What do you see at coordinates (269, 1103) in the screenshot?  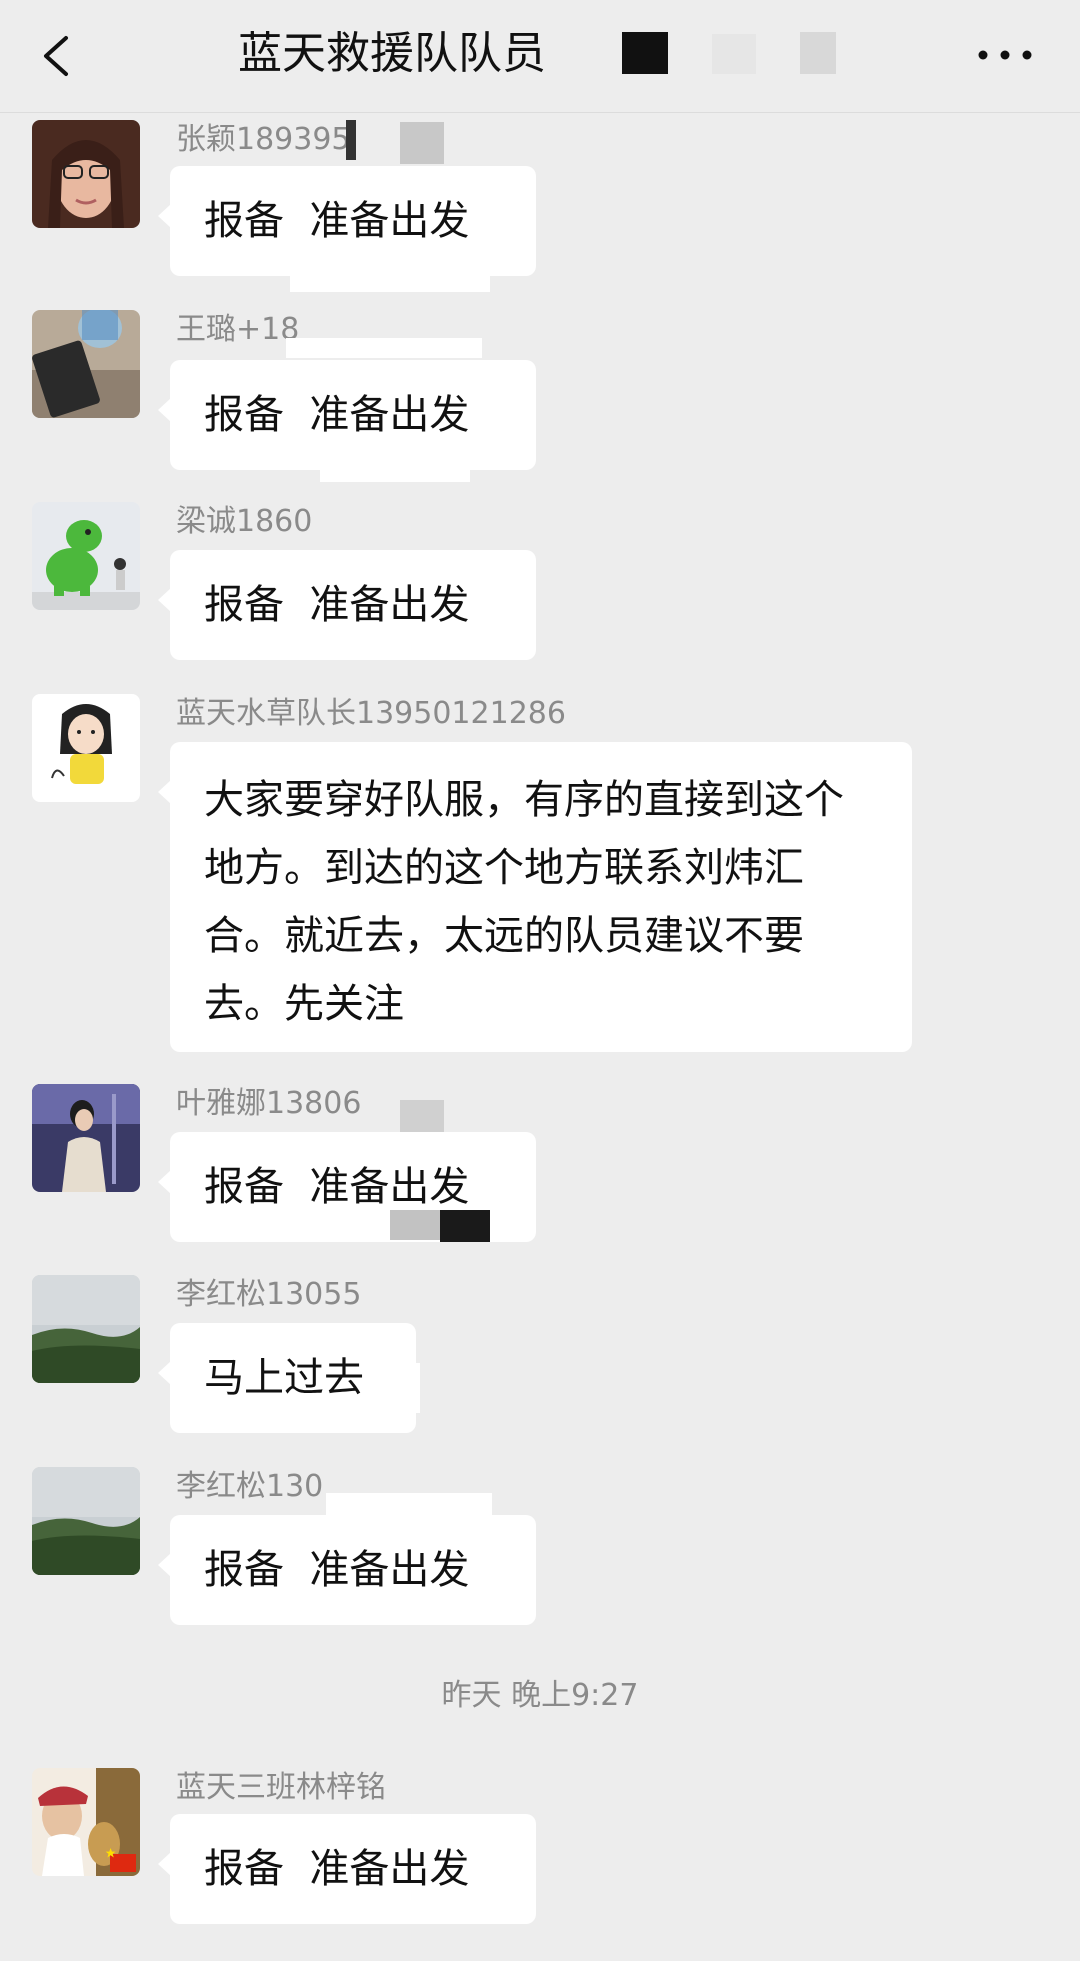 I see `sender-name: 叶雅娜13806` at bounding box center [269, 1103].